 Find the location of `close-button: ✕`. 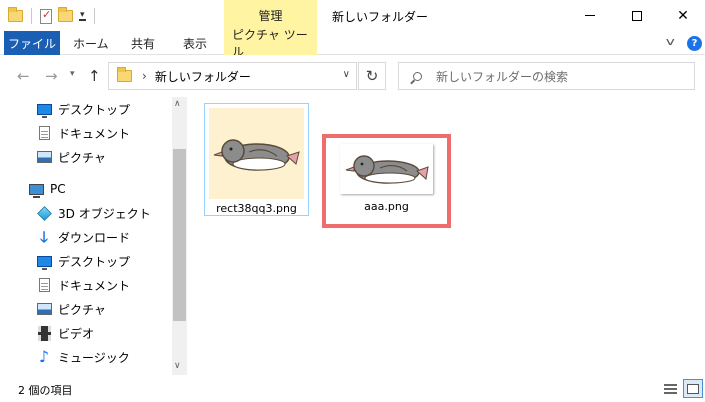

close-button: ✕ is located at coordinates (682, 15).